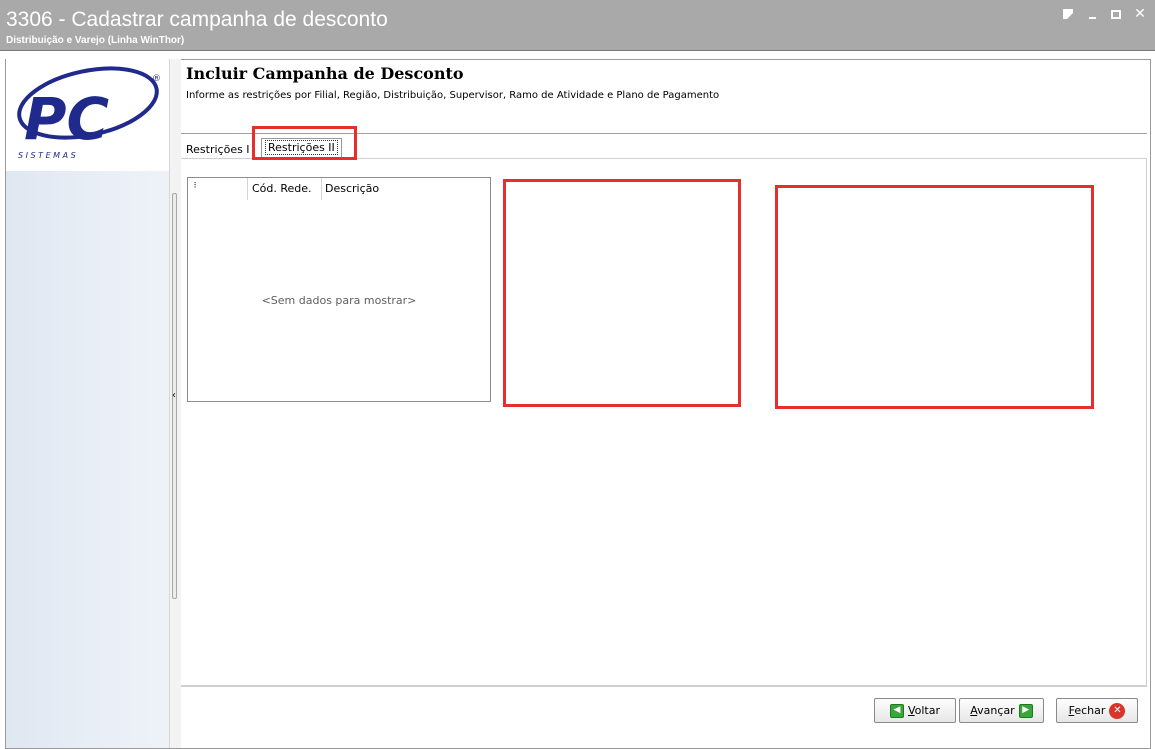  Describe the element at coordinates (664, 686) in the screenshot. I see `footer-divider` at that location.